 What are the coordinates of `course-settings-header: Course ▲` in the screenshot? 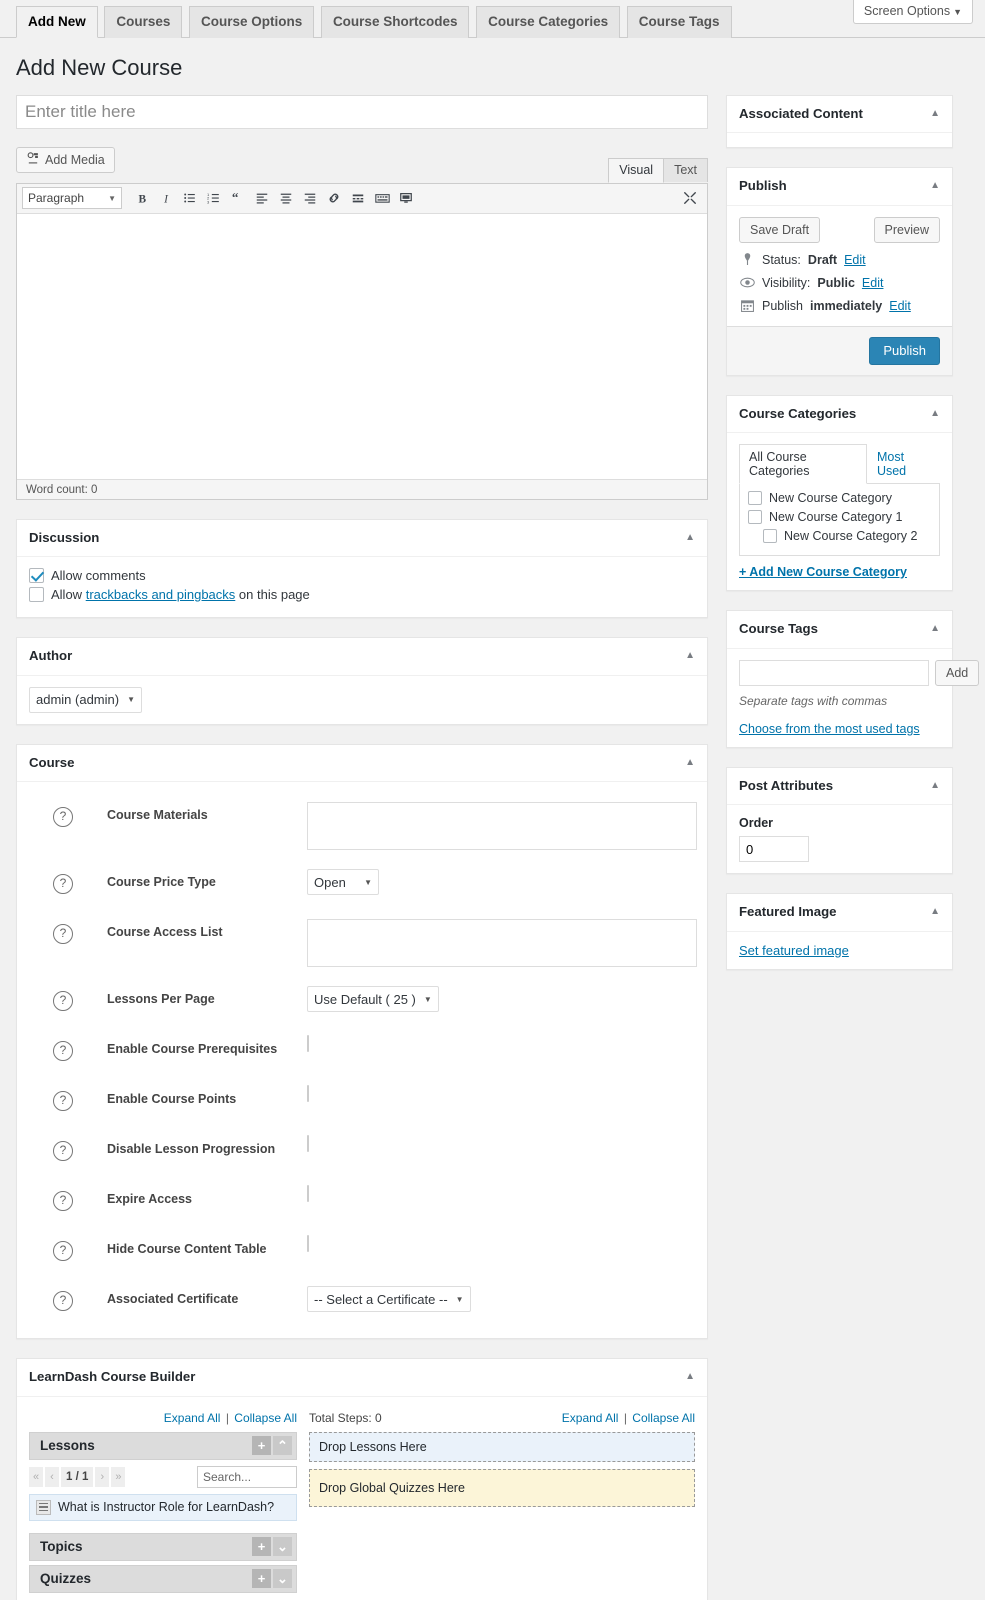 It's located at (362, 764).